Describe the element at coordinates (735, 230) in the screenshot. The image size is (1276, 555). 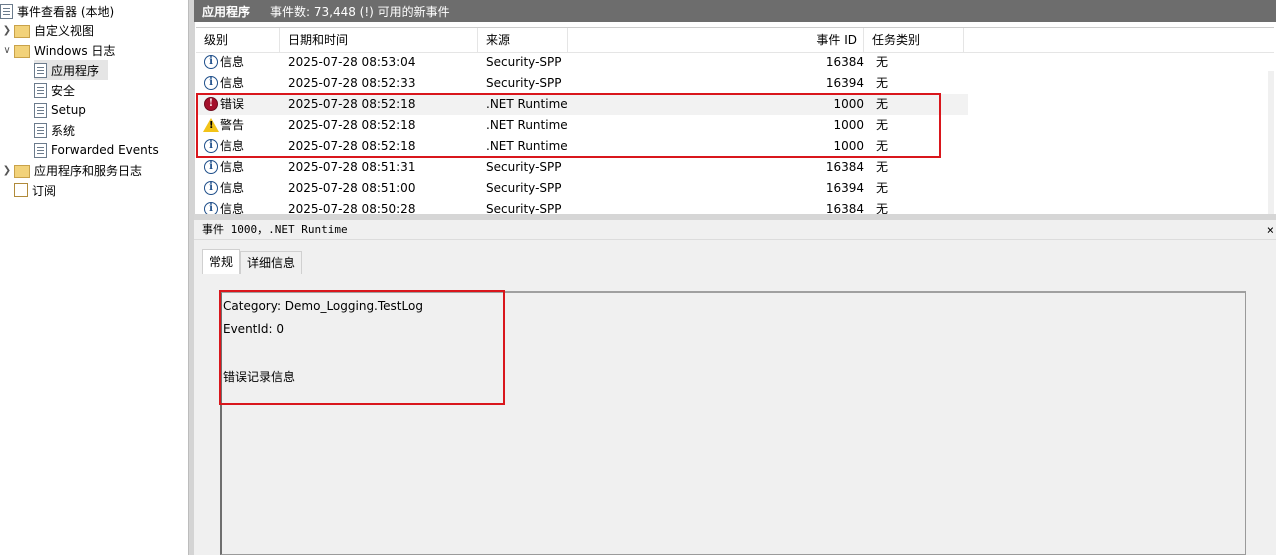
I see `detail-header: 事件 1000，.NET Runtime ×` at that location.